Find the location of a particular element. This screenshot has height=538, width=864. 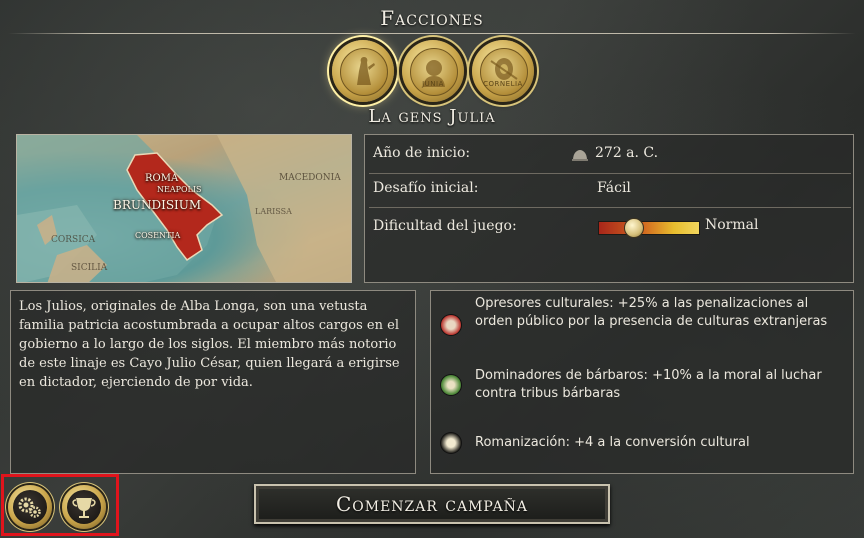

page-title: Facciones is located at coordinates (432, 18).